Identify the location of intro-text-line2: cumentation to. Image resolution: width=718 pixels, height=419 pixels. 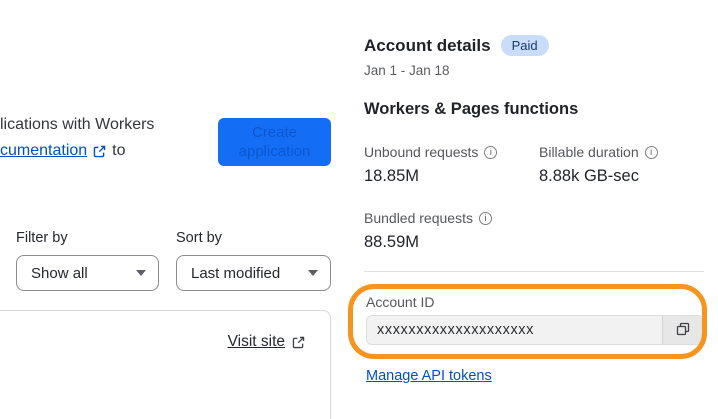
(63, 151).